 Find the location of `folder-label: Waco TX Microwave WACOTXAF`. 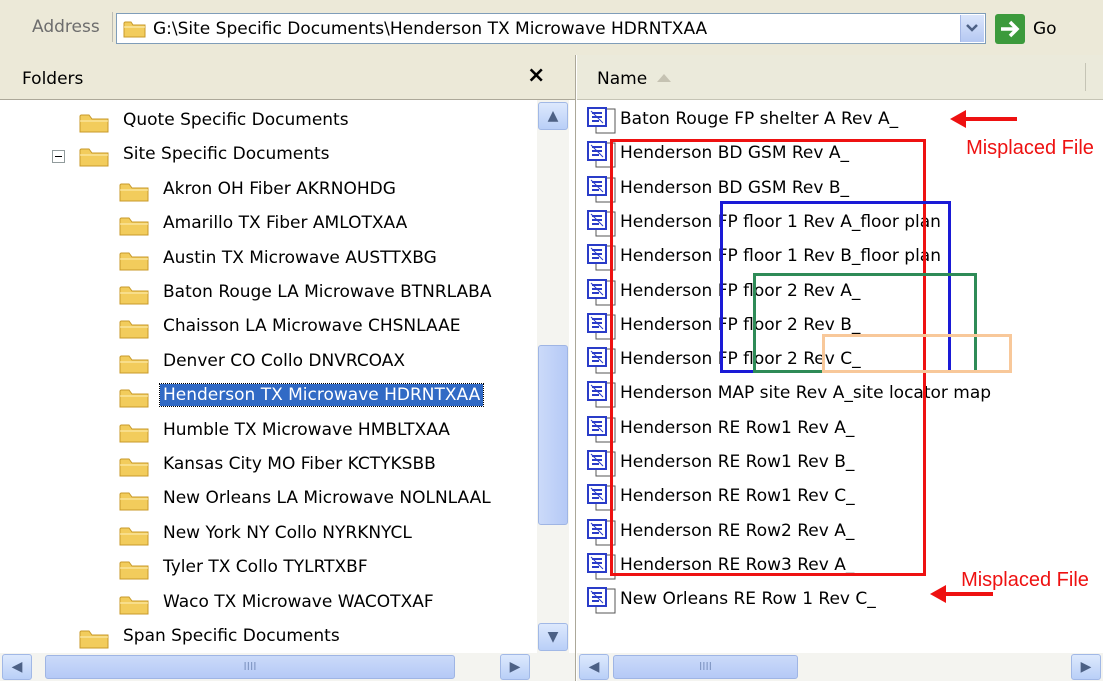

folder-label: Waco TX Microwave WACOTXAF is located at coordinates (298, 601).